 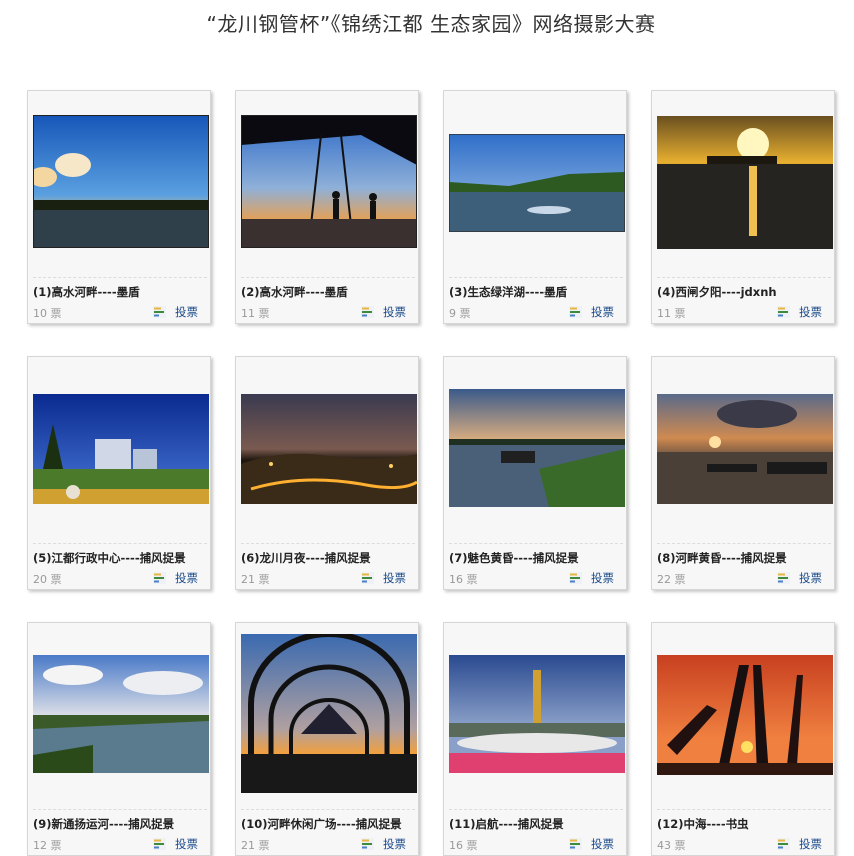 I want to click on photo-caption: (10)河畔休闲广场----捕风捉景, so click(x=330, y=824).